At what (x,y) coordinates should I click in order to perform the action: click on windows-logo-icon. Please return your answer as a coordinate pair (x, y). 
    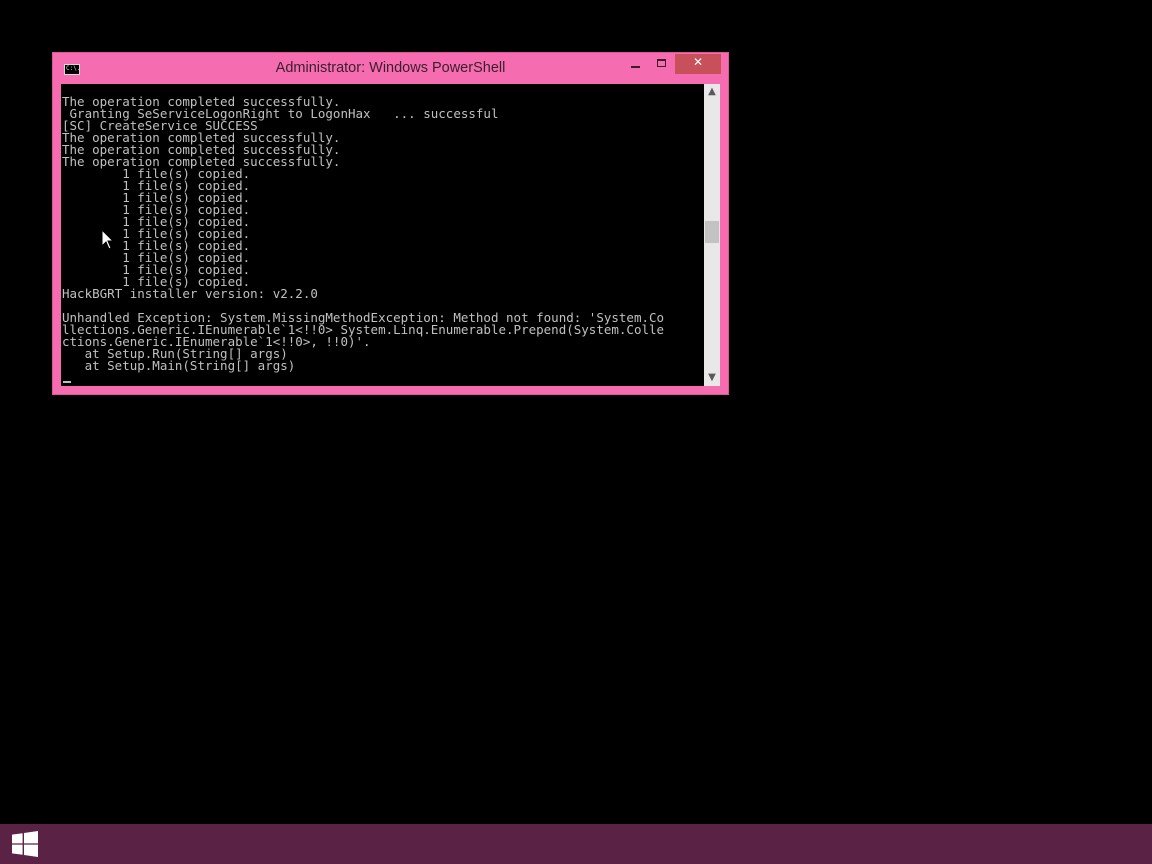
    Looking at the image, I should click on (25, 844).